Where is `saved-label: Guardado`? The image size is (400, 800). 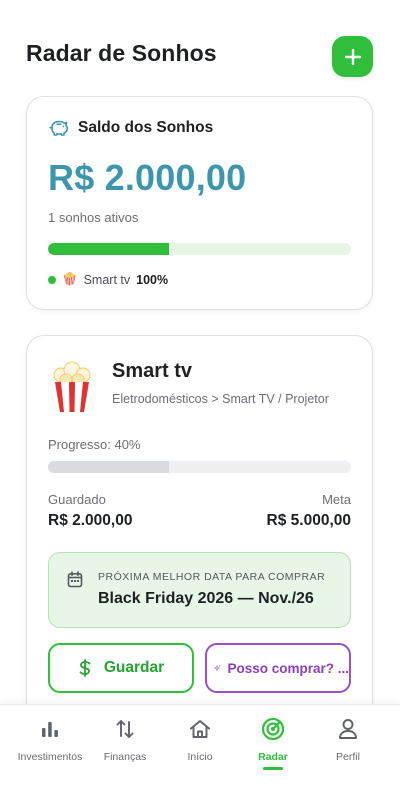 saved-label: Guardado is located at coordinates (77, 499).